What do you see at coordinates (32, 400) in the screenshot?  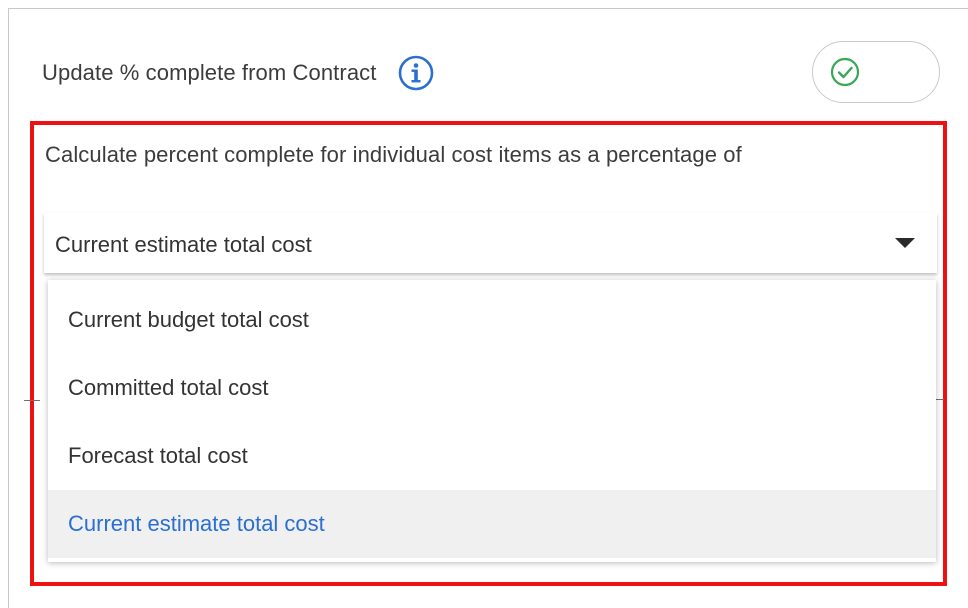 I see `divider-tick-left` at bounding box center [32, 400].